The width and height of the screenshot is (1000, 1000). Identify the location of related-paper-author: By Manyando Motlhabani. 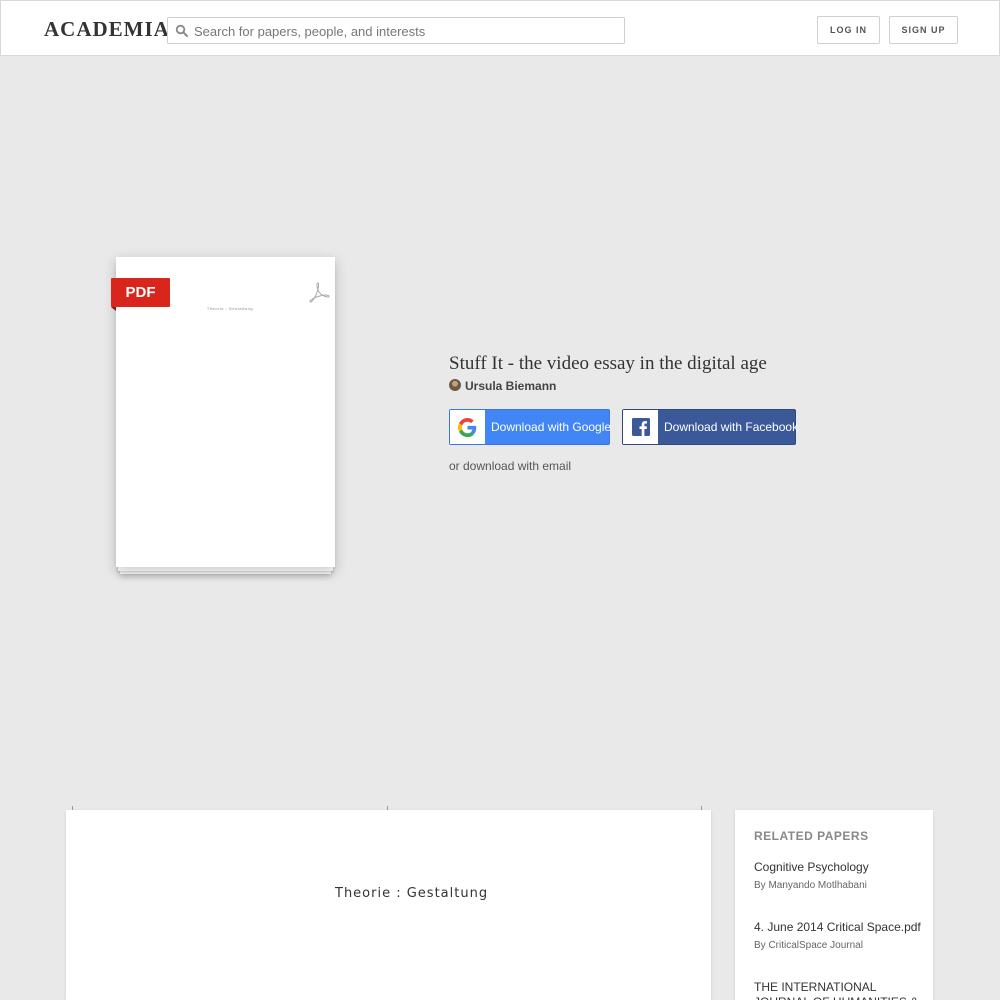
(838, 885).